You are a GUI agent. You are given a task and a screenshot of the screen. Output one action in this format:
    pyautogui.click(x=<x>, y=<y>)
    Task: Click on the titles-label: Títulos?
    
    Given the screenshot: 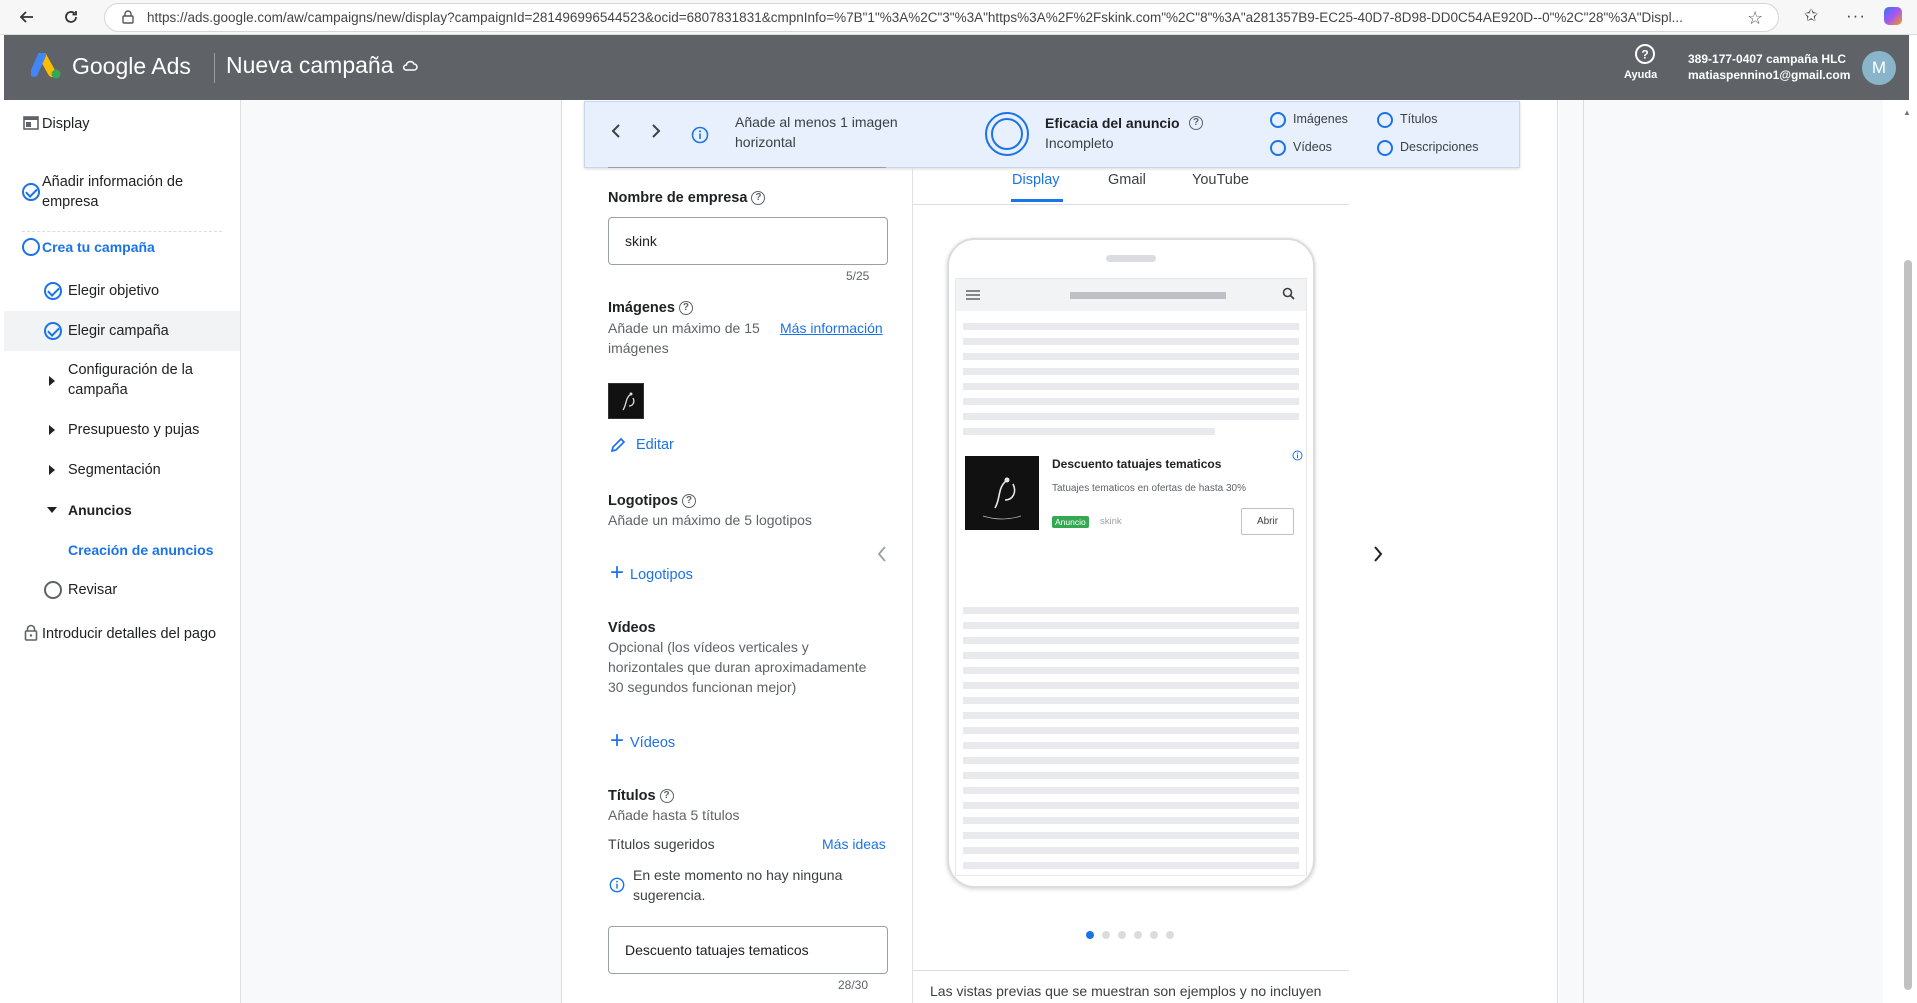 What is the action you would take?
    pyautogui.click(x=641, y=796)
    